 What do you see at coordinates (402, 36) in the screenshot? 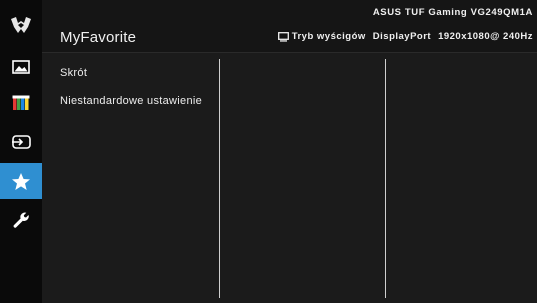
I see `input-label: DisplayPort` at bounding box center [402, 36].